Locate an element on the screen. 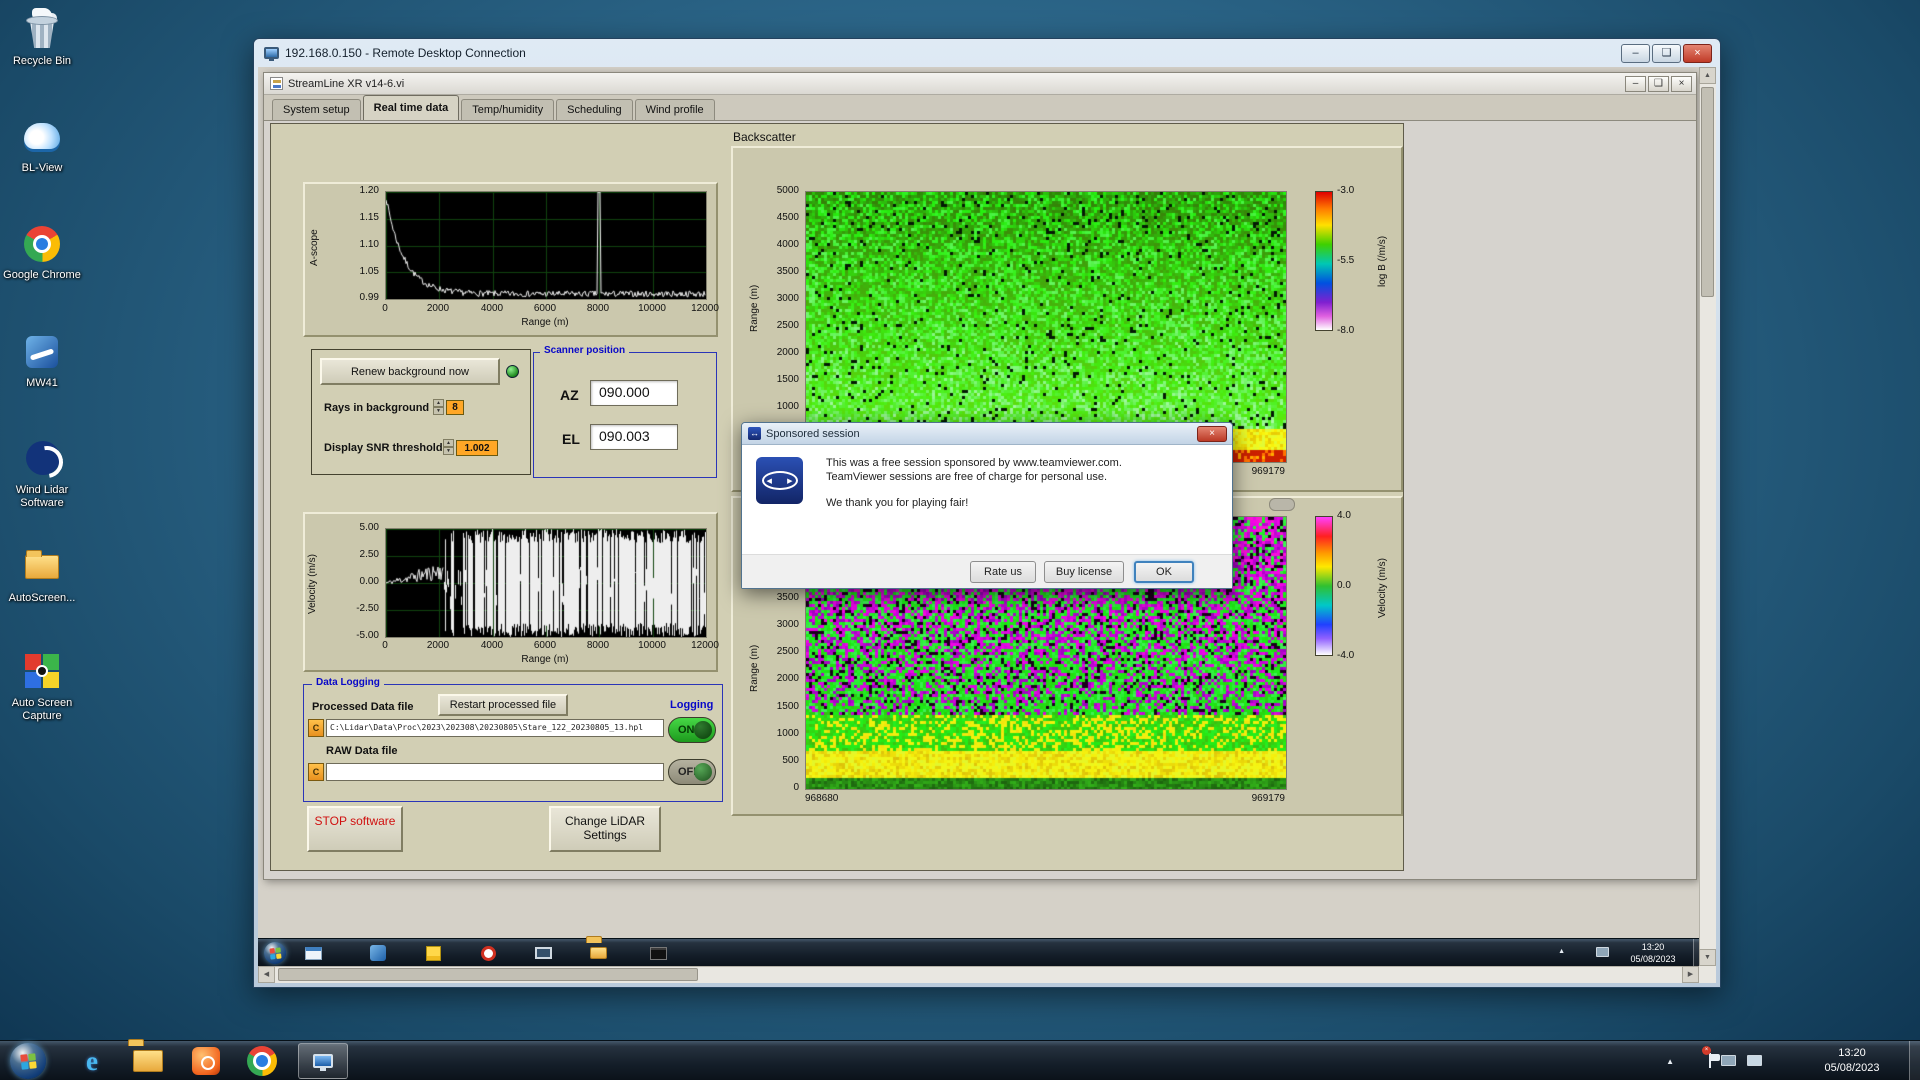 This screenshot has width=1920, height=1080. remote-start-button is located at coordinates (275, 953).